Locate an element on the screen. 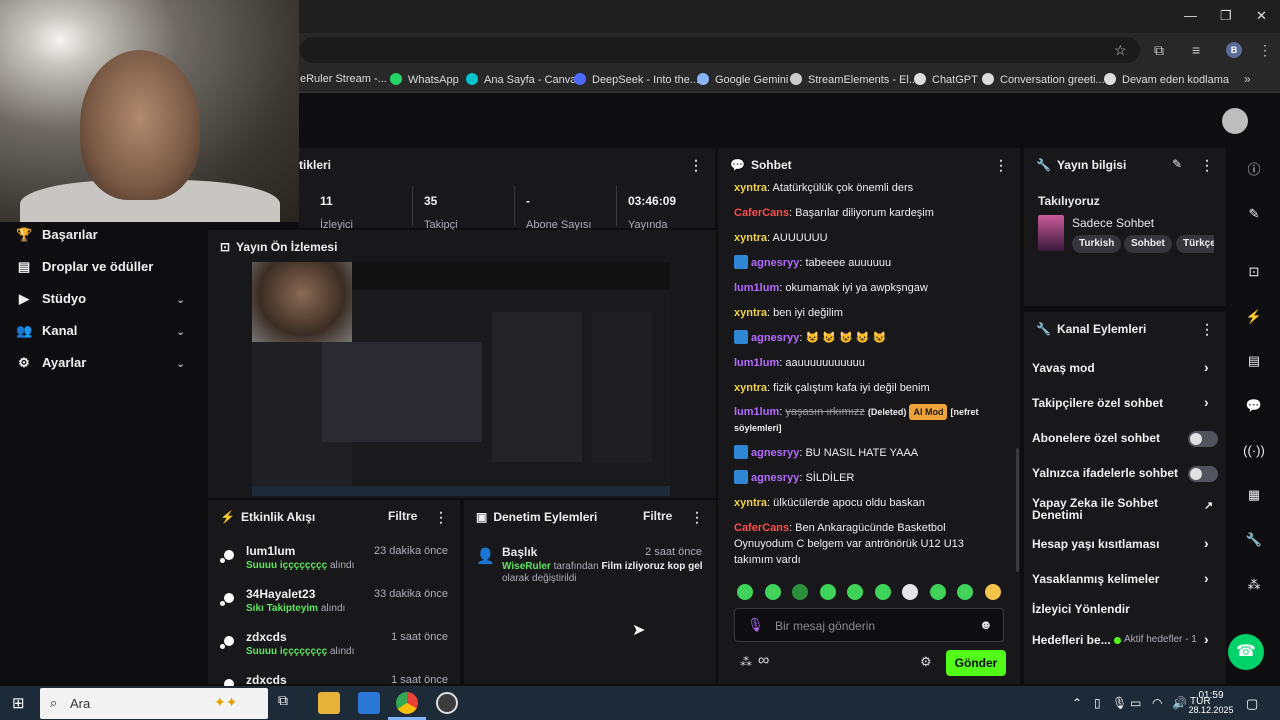  bookmark-item: Devam eden kodlama is located at coordinates (1166, 80).